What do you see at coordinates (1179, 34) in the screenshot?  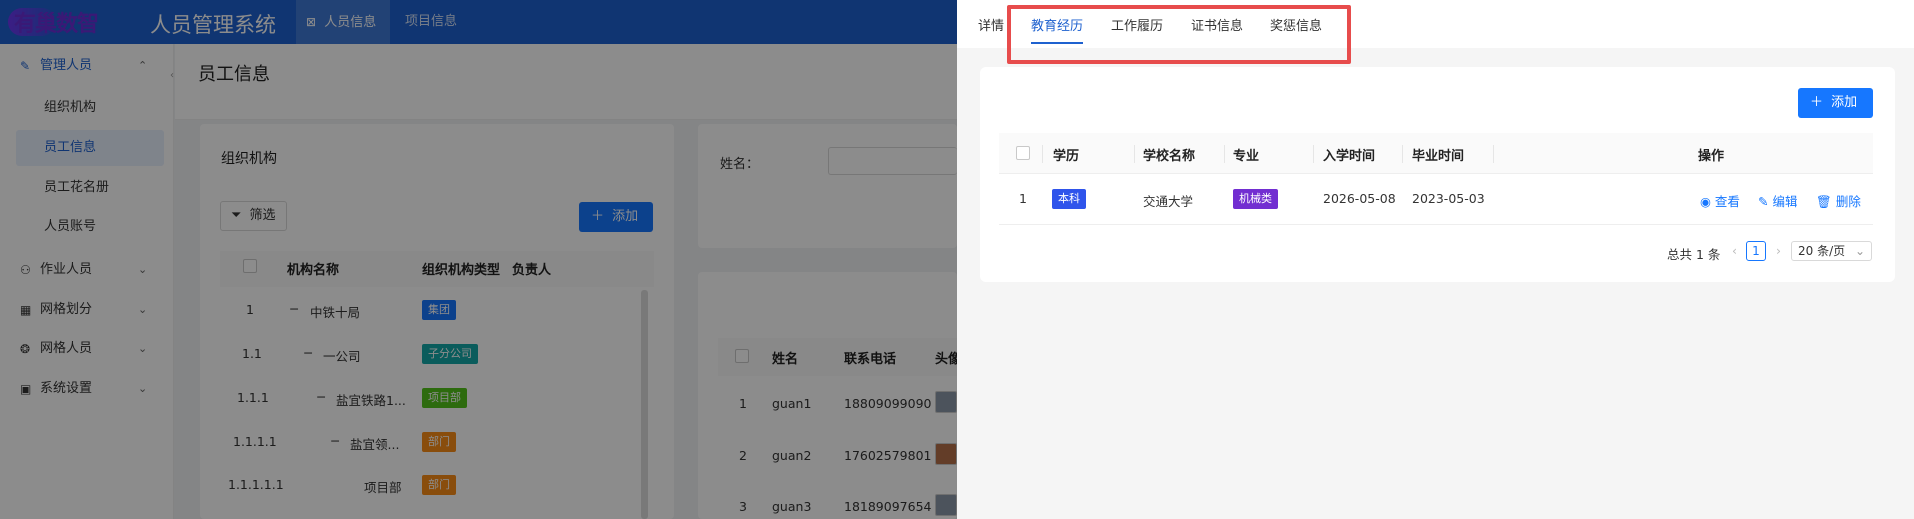 I see `highlight-box` at bounding box center [1179, 34].